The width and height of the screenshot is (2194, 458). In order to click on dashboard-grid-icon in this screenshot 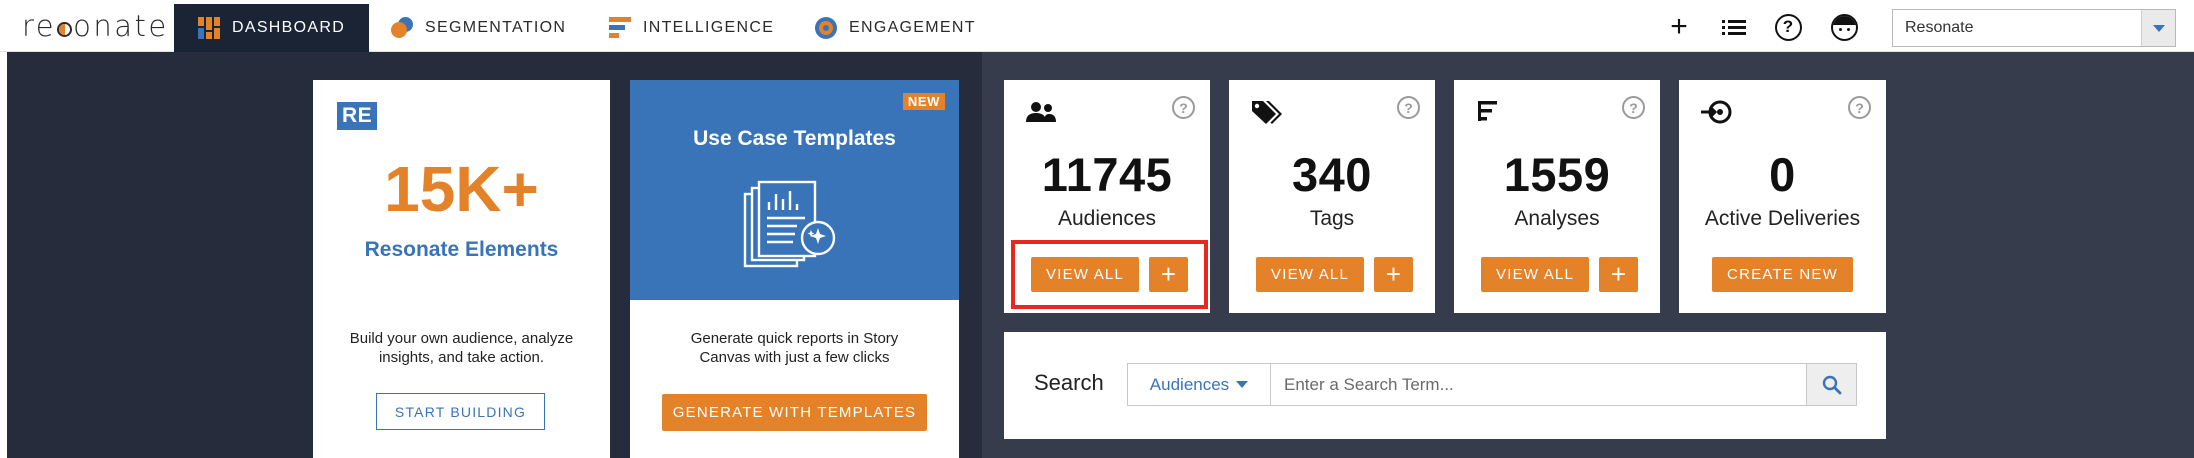, I will do `click(209, 28)`.